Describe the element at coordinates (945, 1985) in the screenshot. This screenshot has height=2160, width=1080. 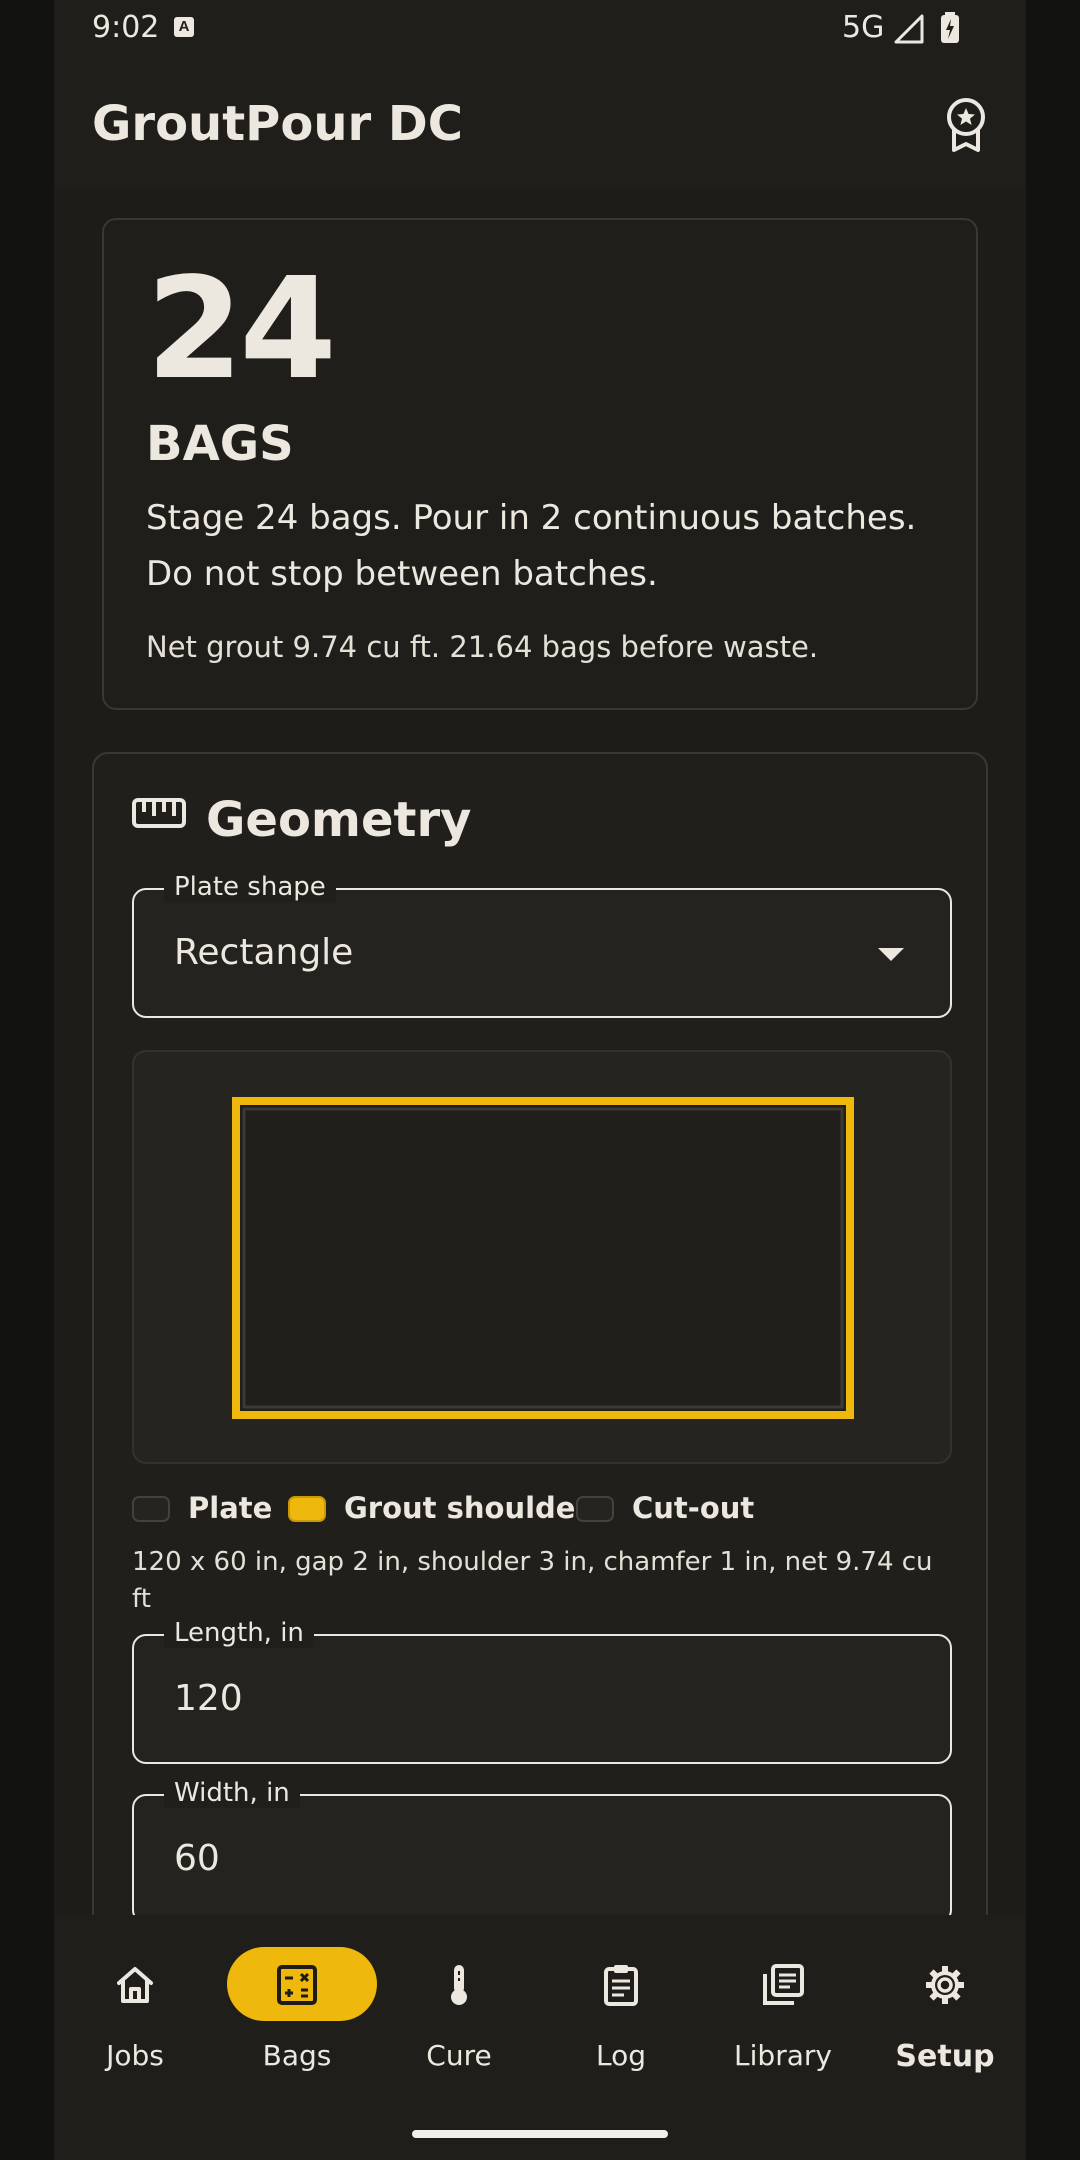
I see `gear-icon` at that location.